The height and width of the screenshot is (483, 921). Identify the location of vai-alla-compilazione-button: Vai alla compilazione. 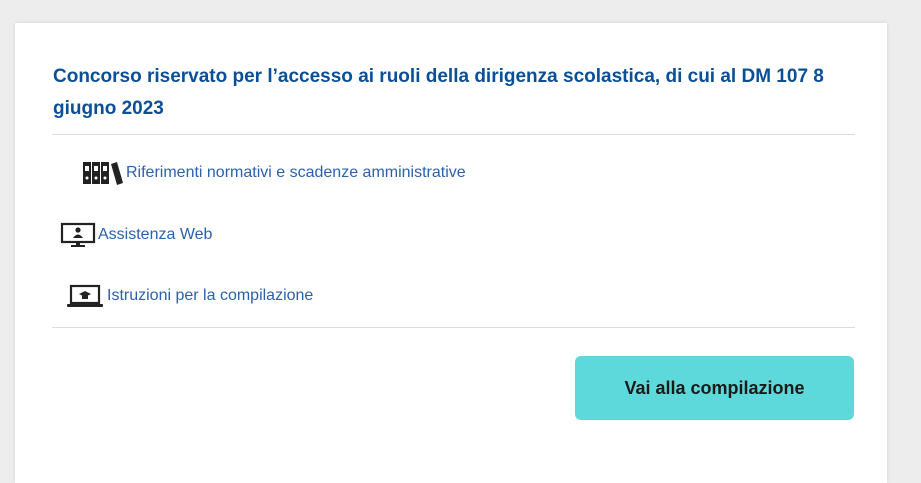
(714, 388).